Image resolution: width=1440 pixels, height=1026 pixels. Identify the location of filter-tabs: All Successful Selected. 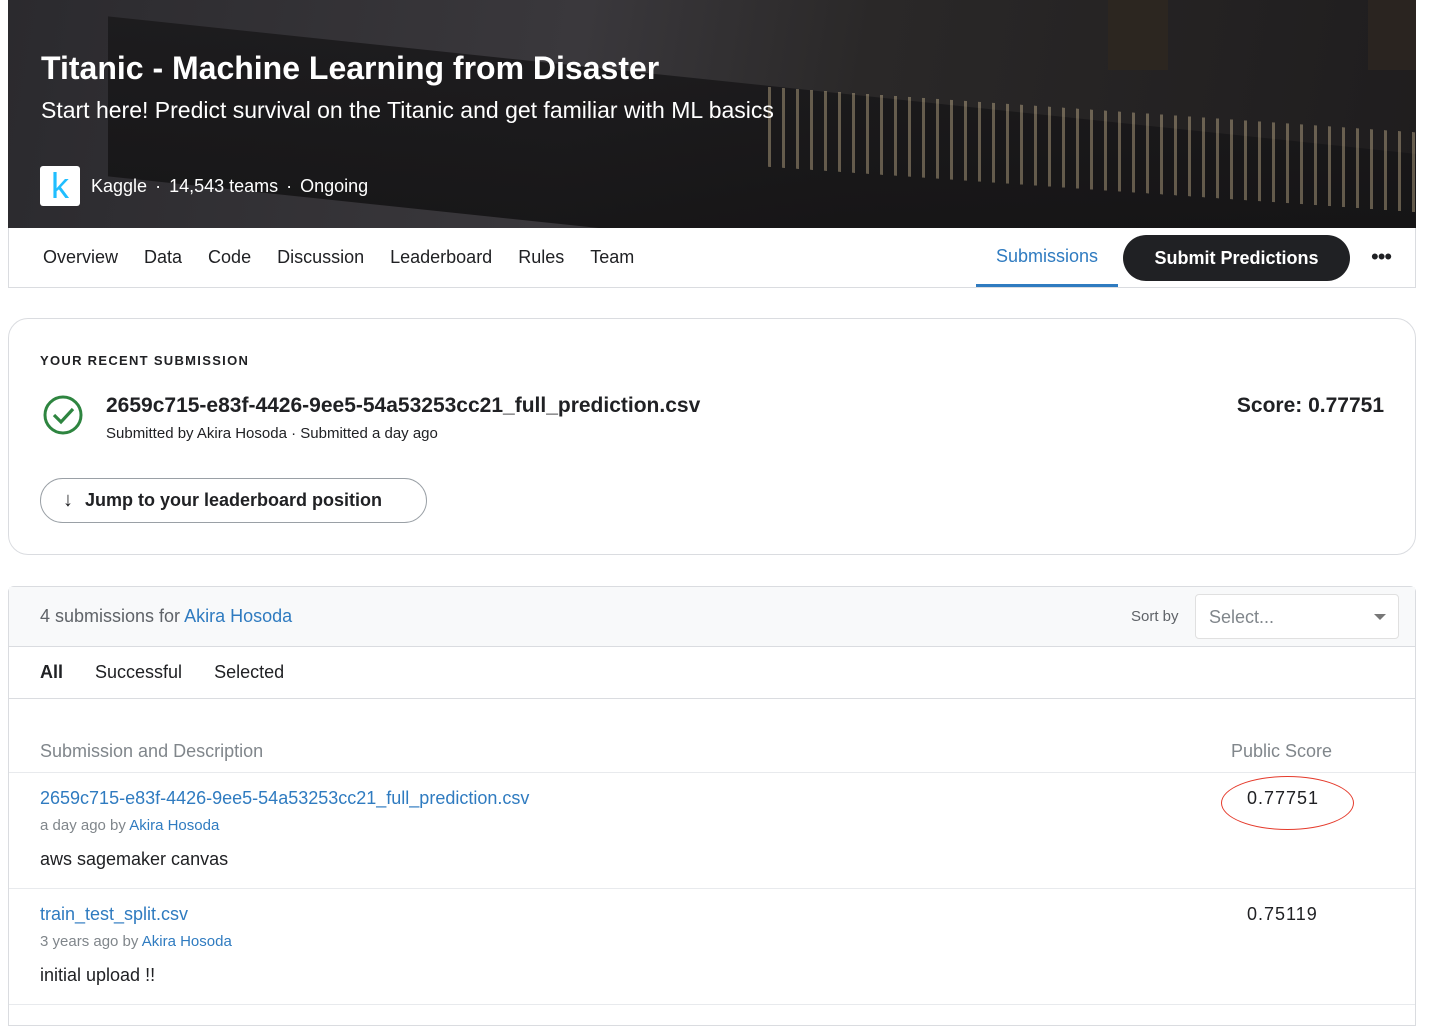
(712, 673).